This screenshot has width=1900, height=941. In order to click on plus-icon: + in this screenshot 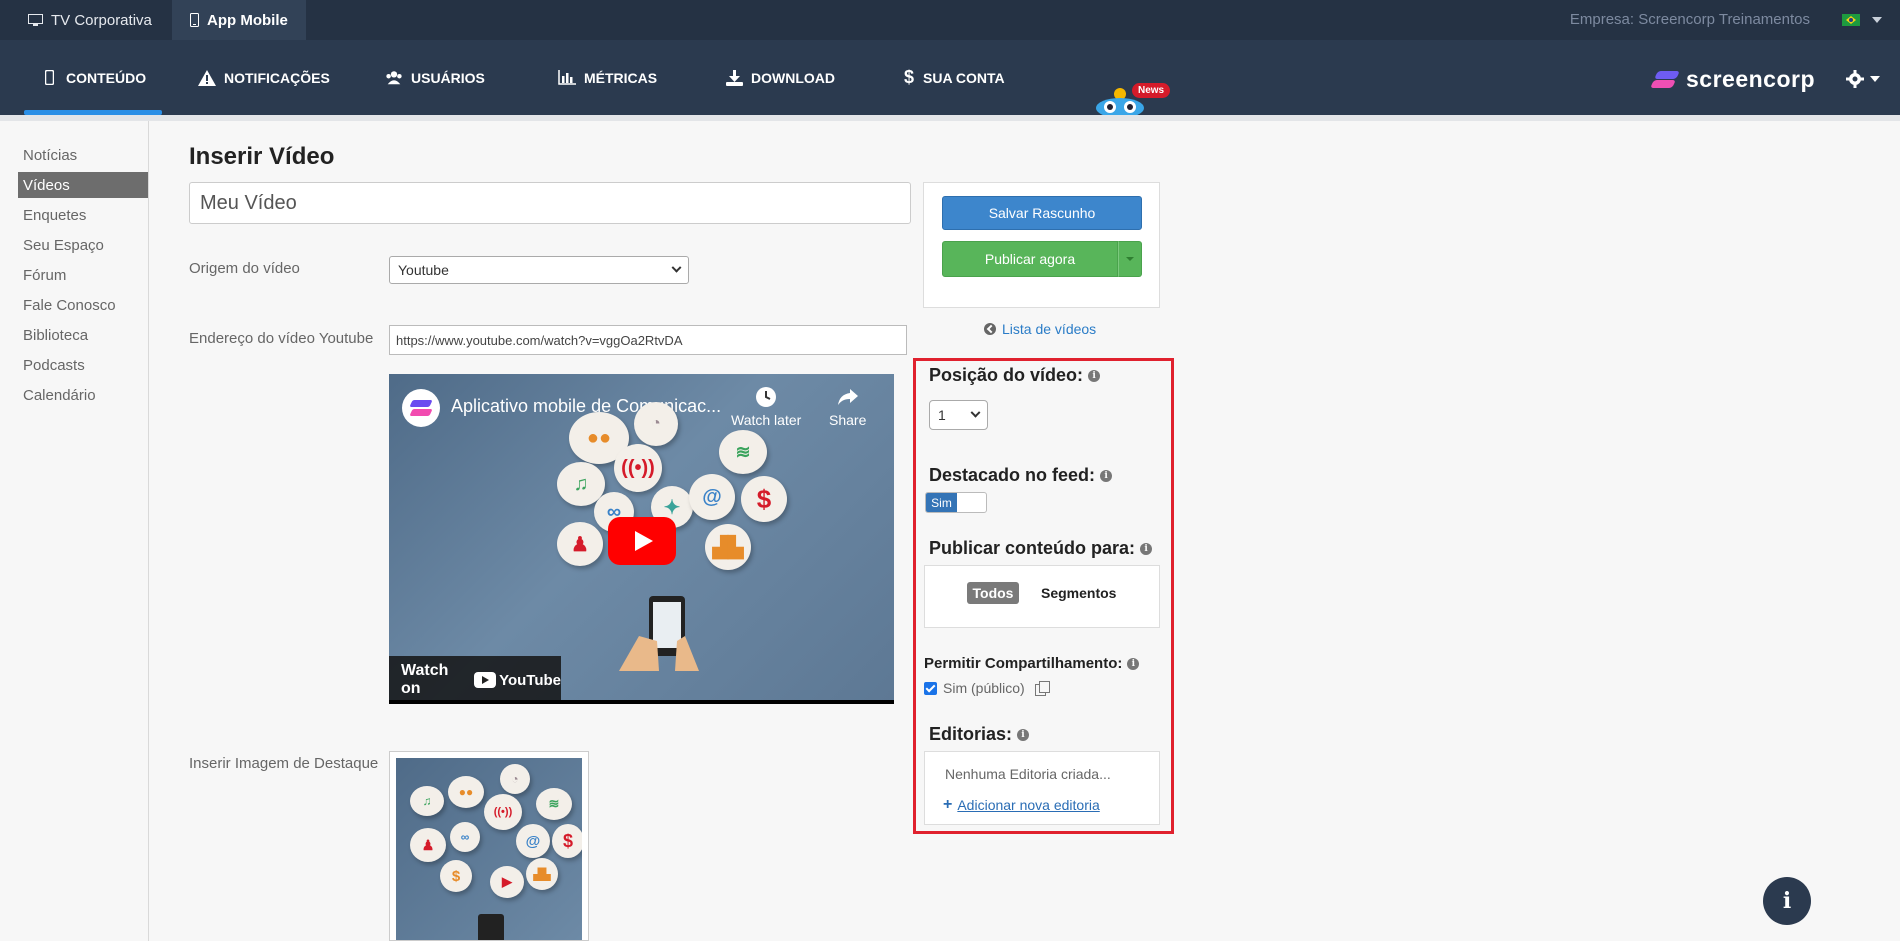, I will do `click(948, 804)`.